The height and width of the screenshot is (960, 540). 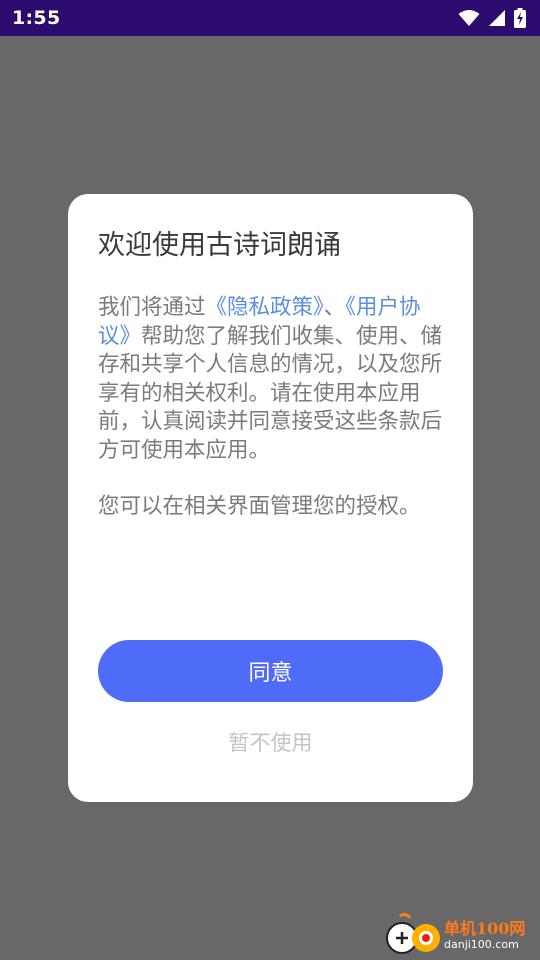 What do you see at coordinates (413, 933) in the screenshot?
I see `watermark-logo-icon` at bounding box center [413, 933].